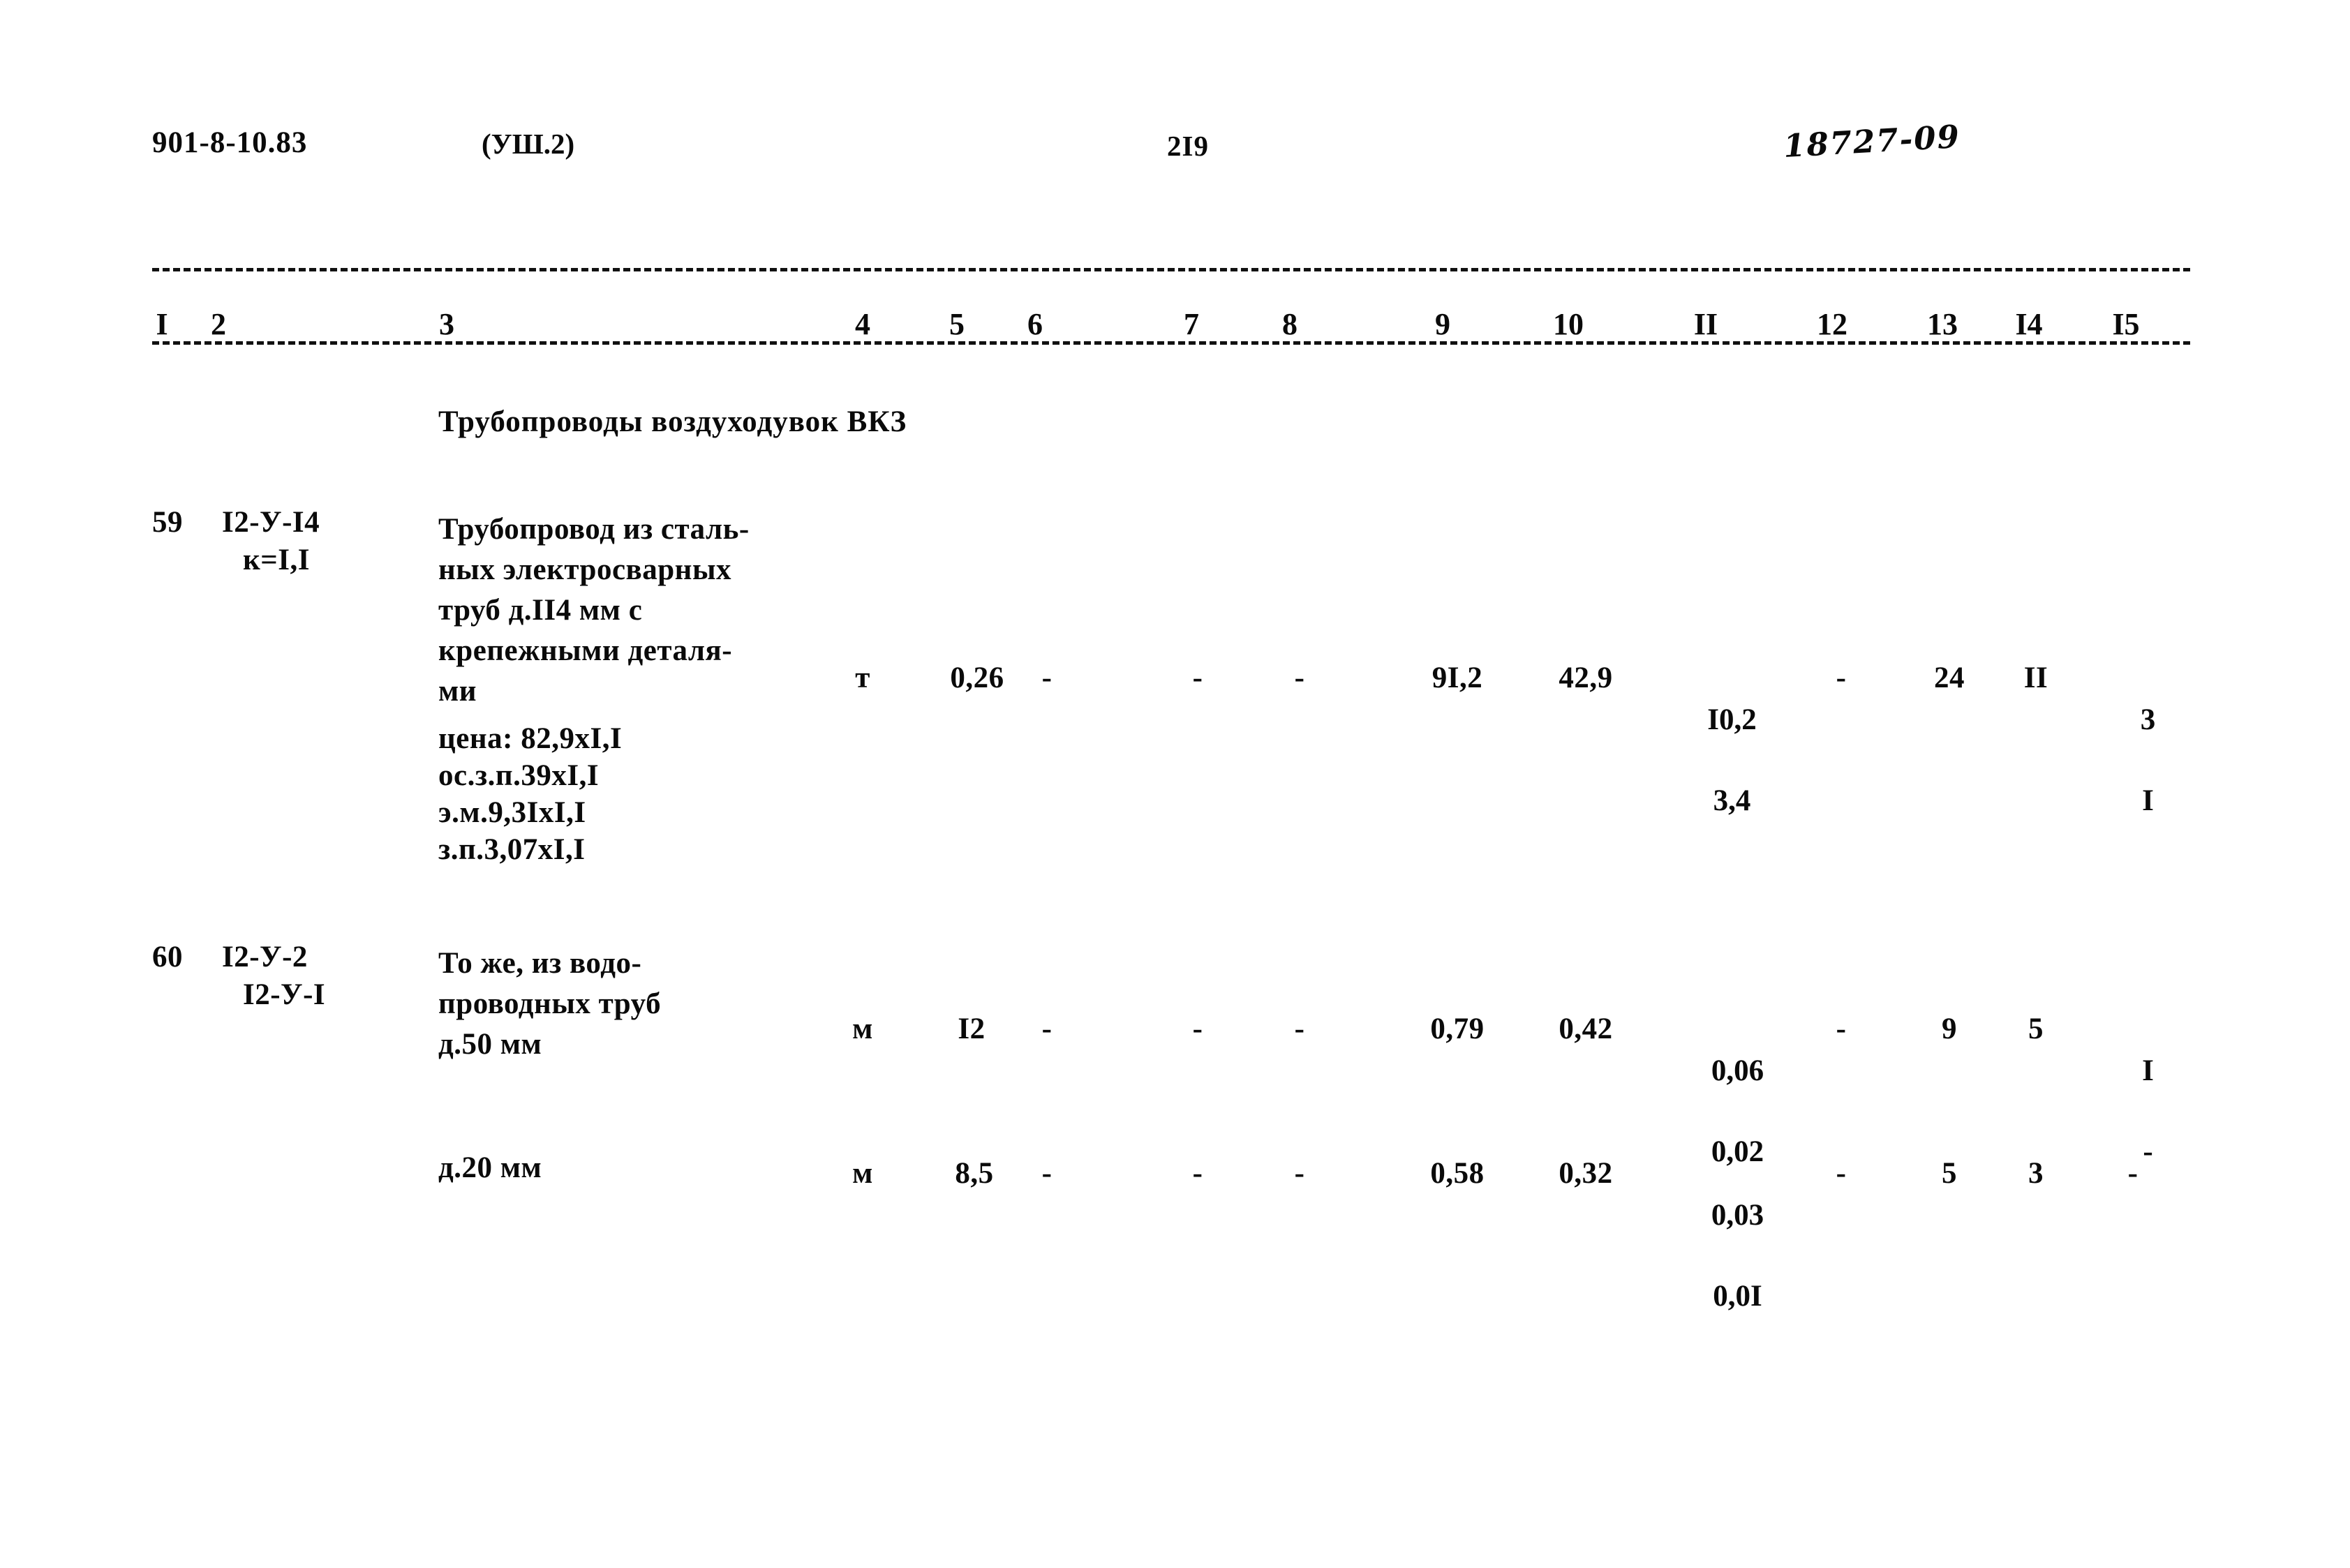  I want to click on handwritten-stamp: 18727-09, so click(1872, 141).